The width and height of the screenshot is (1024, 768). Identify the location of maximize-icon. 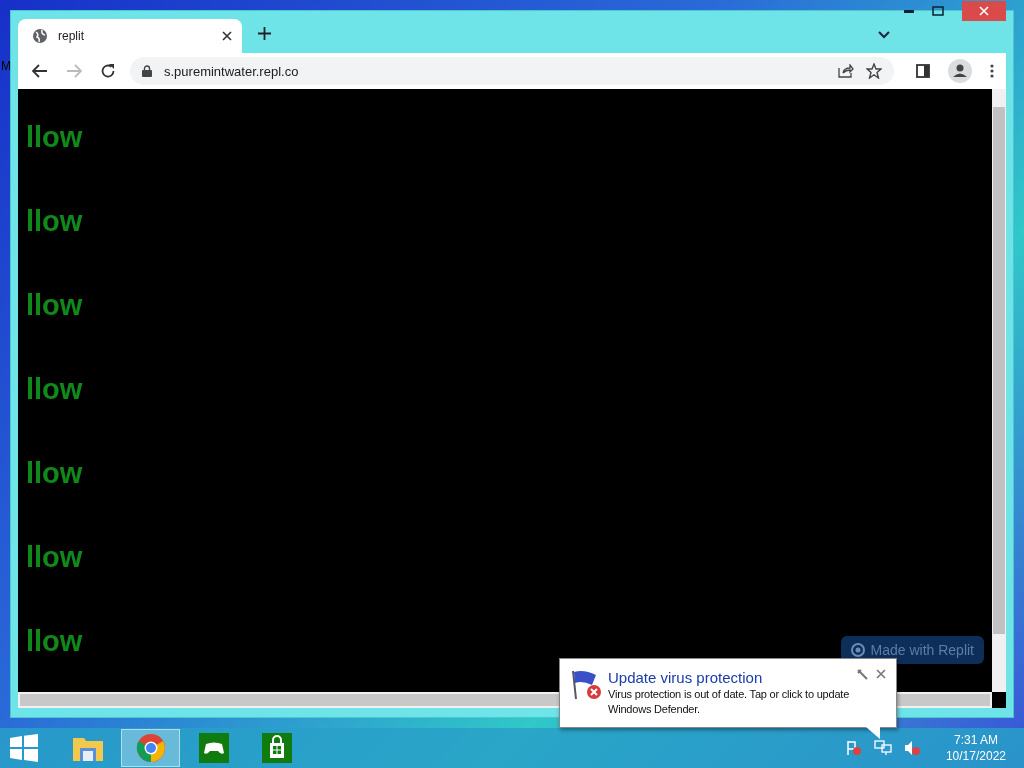
(938, 11).